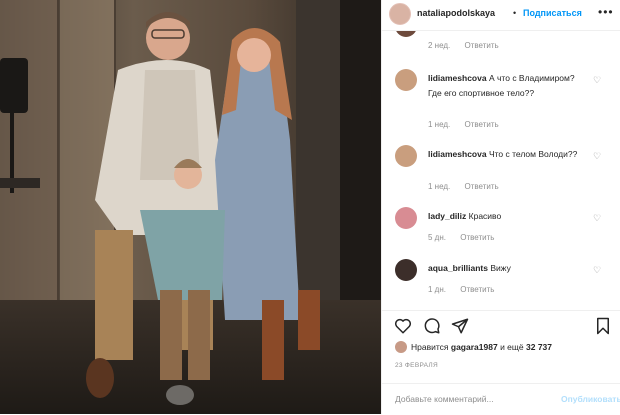  What do you see at coordinates (501, 399) in the screenshot?
I see `add-comment-bar: Добавьте комментарий... Опубликовать` at bounding box center [501, 399].